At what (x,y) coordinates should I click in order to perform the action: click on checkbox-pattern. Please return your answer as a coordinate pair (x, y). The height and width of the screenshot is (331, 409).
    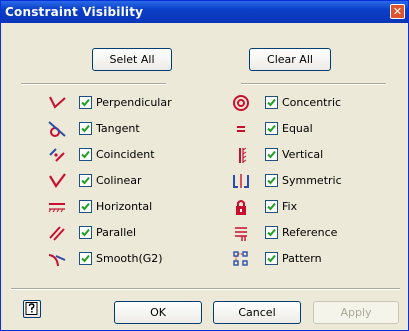
    Looking at the image, I should click on (271, 258).